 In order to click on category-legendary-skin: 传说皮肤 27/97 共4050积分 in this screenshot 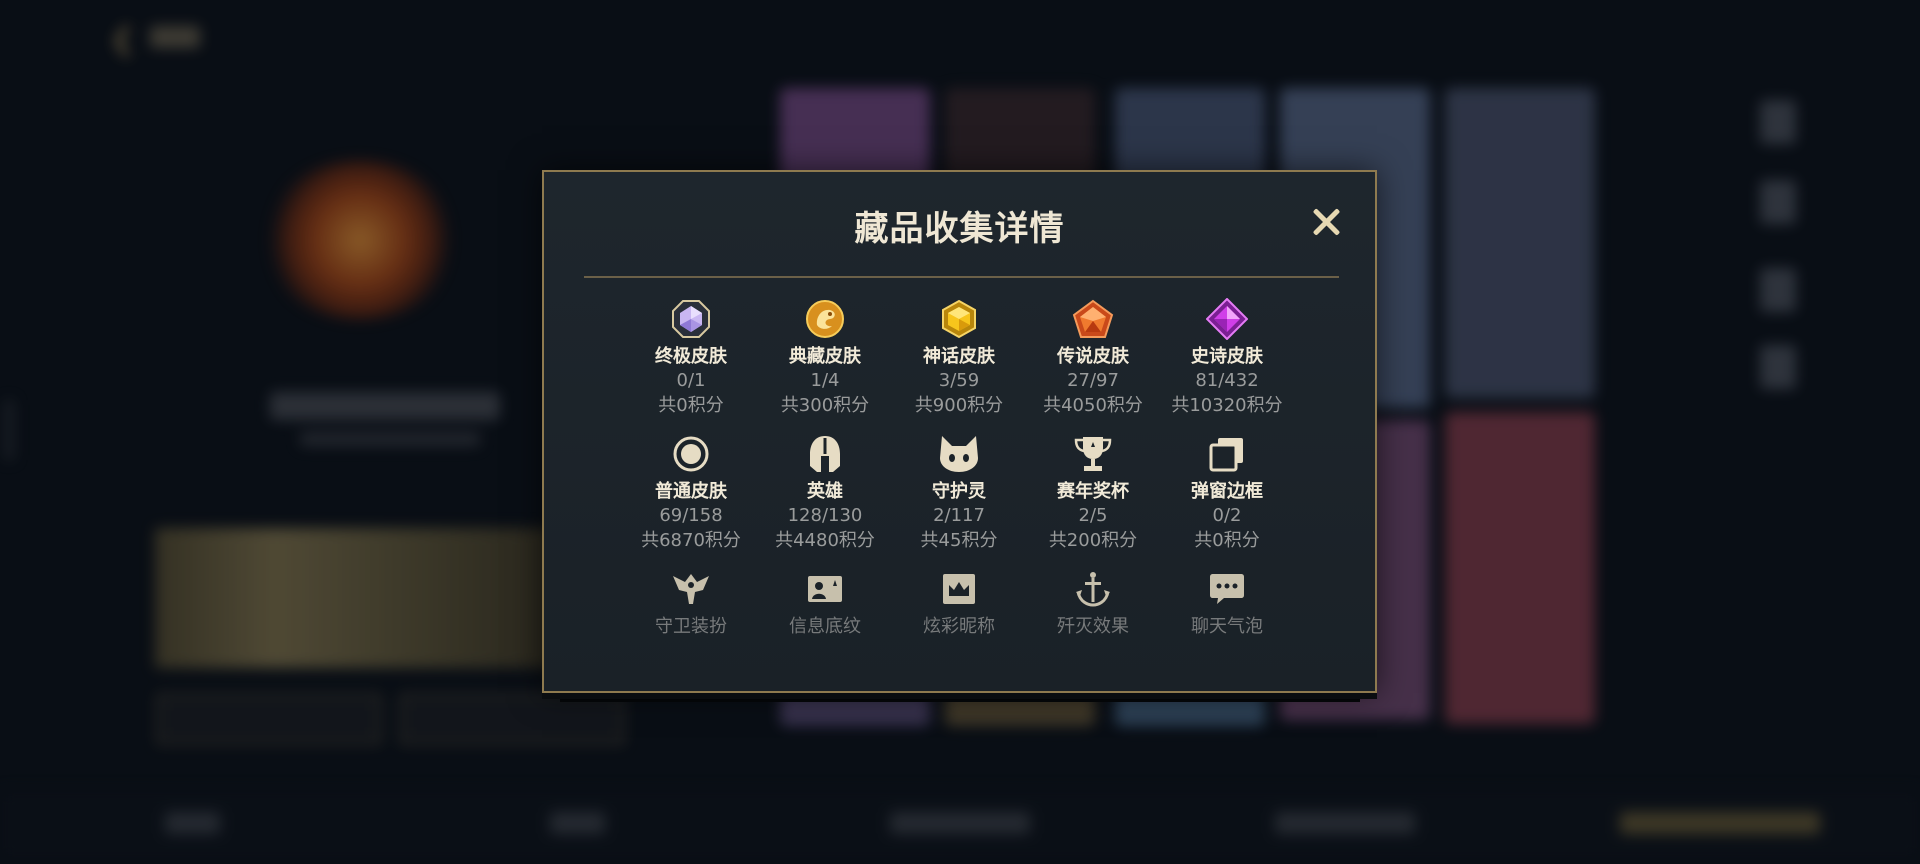, I will do `click(1093, 358)`.